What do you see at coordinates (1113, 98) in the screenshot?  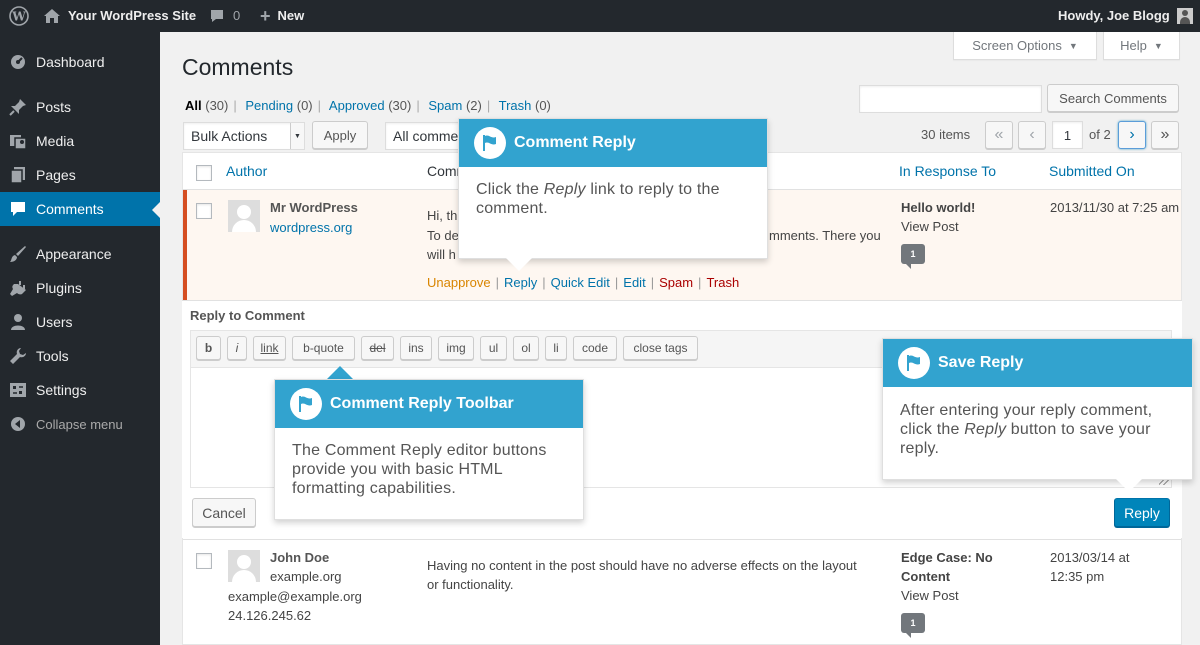 I see `search-comments-button: Search Comments` at bounding box center [1113, 98].